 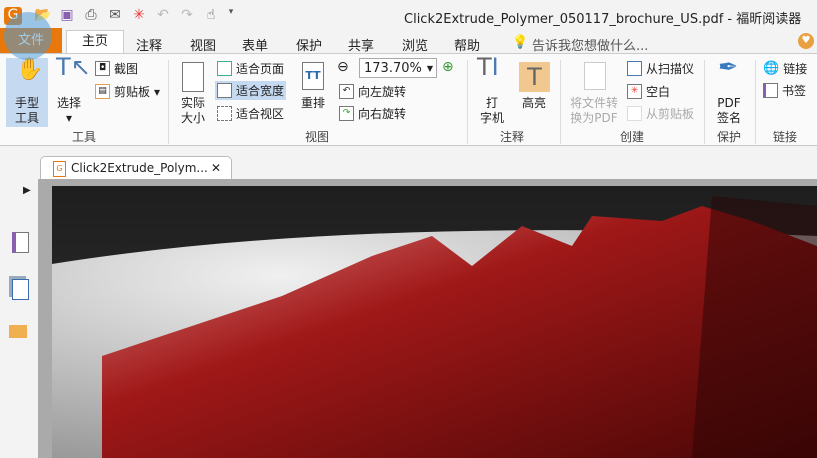 What do you see at coordinates (520, 42) in the screenshot?
I see `lightbulb-icon: 💡` at bounding box center [520, 42].